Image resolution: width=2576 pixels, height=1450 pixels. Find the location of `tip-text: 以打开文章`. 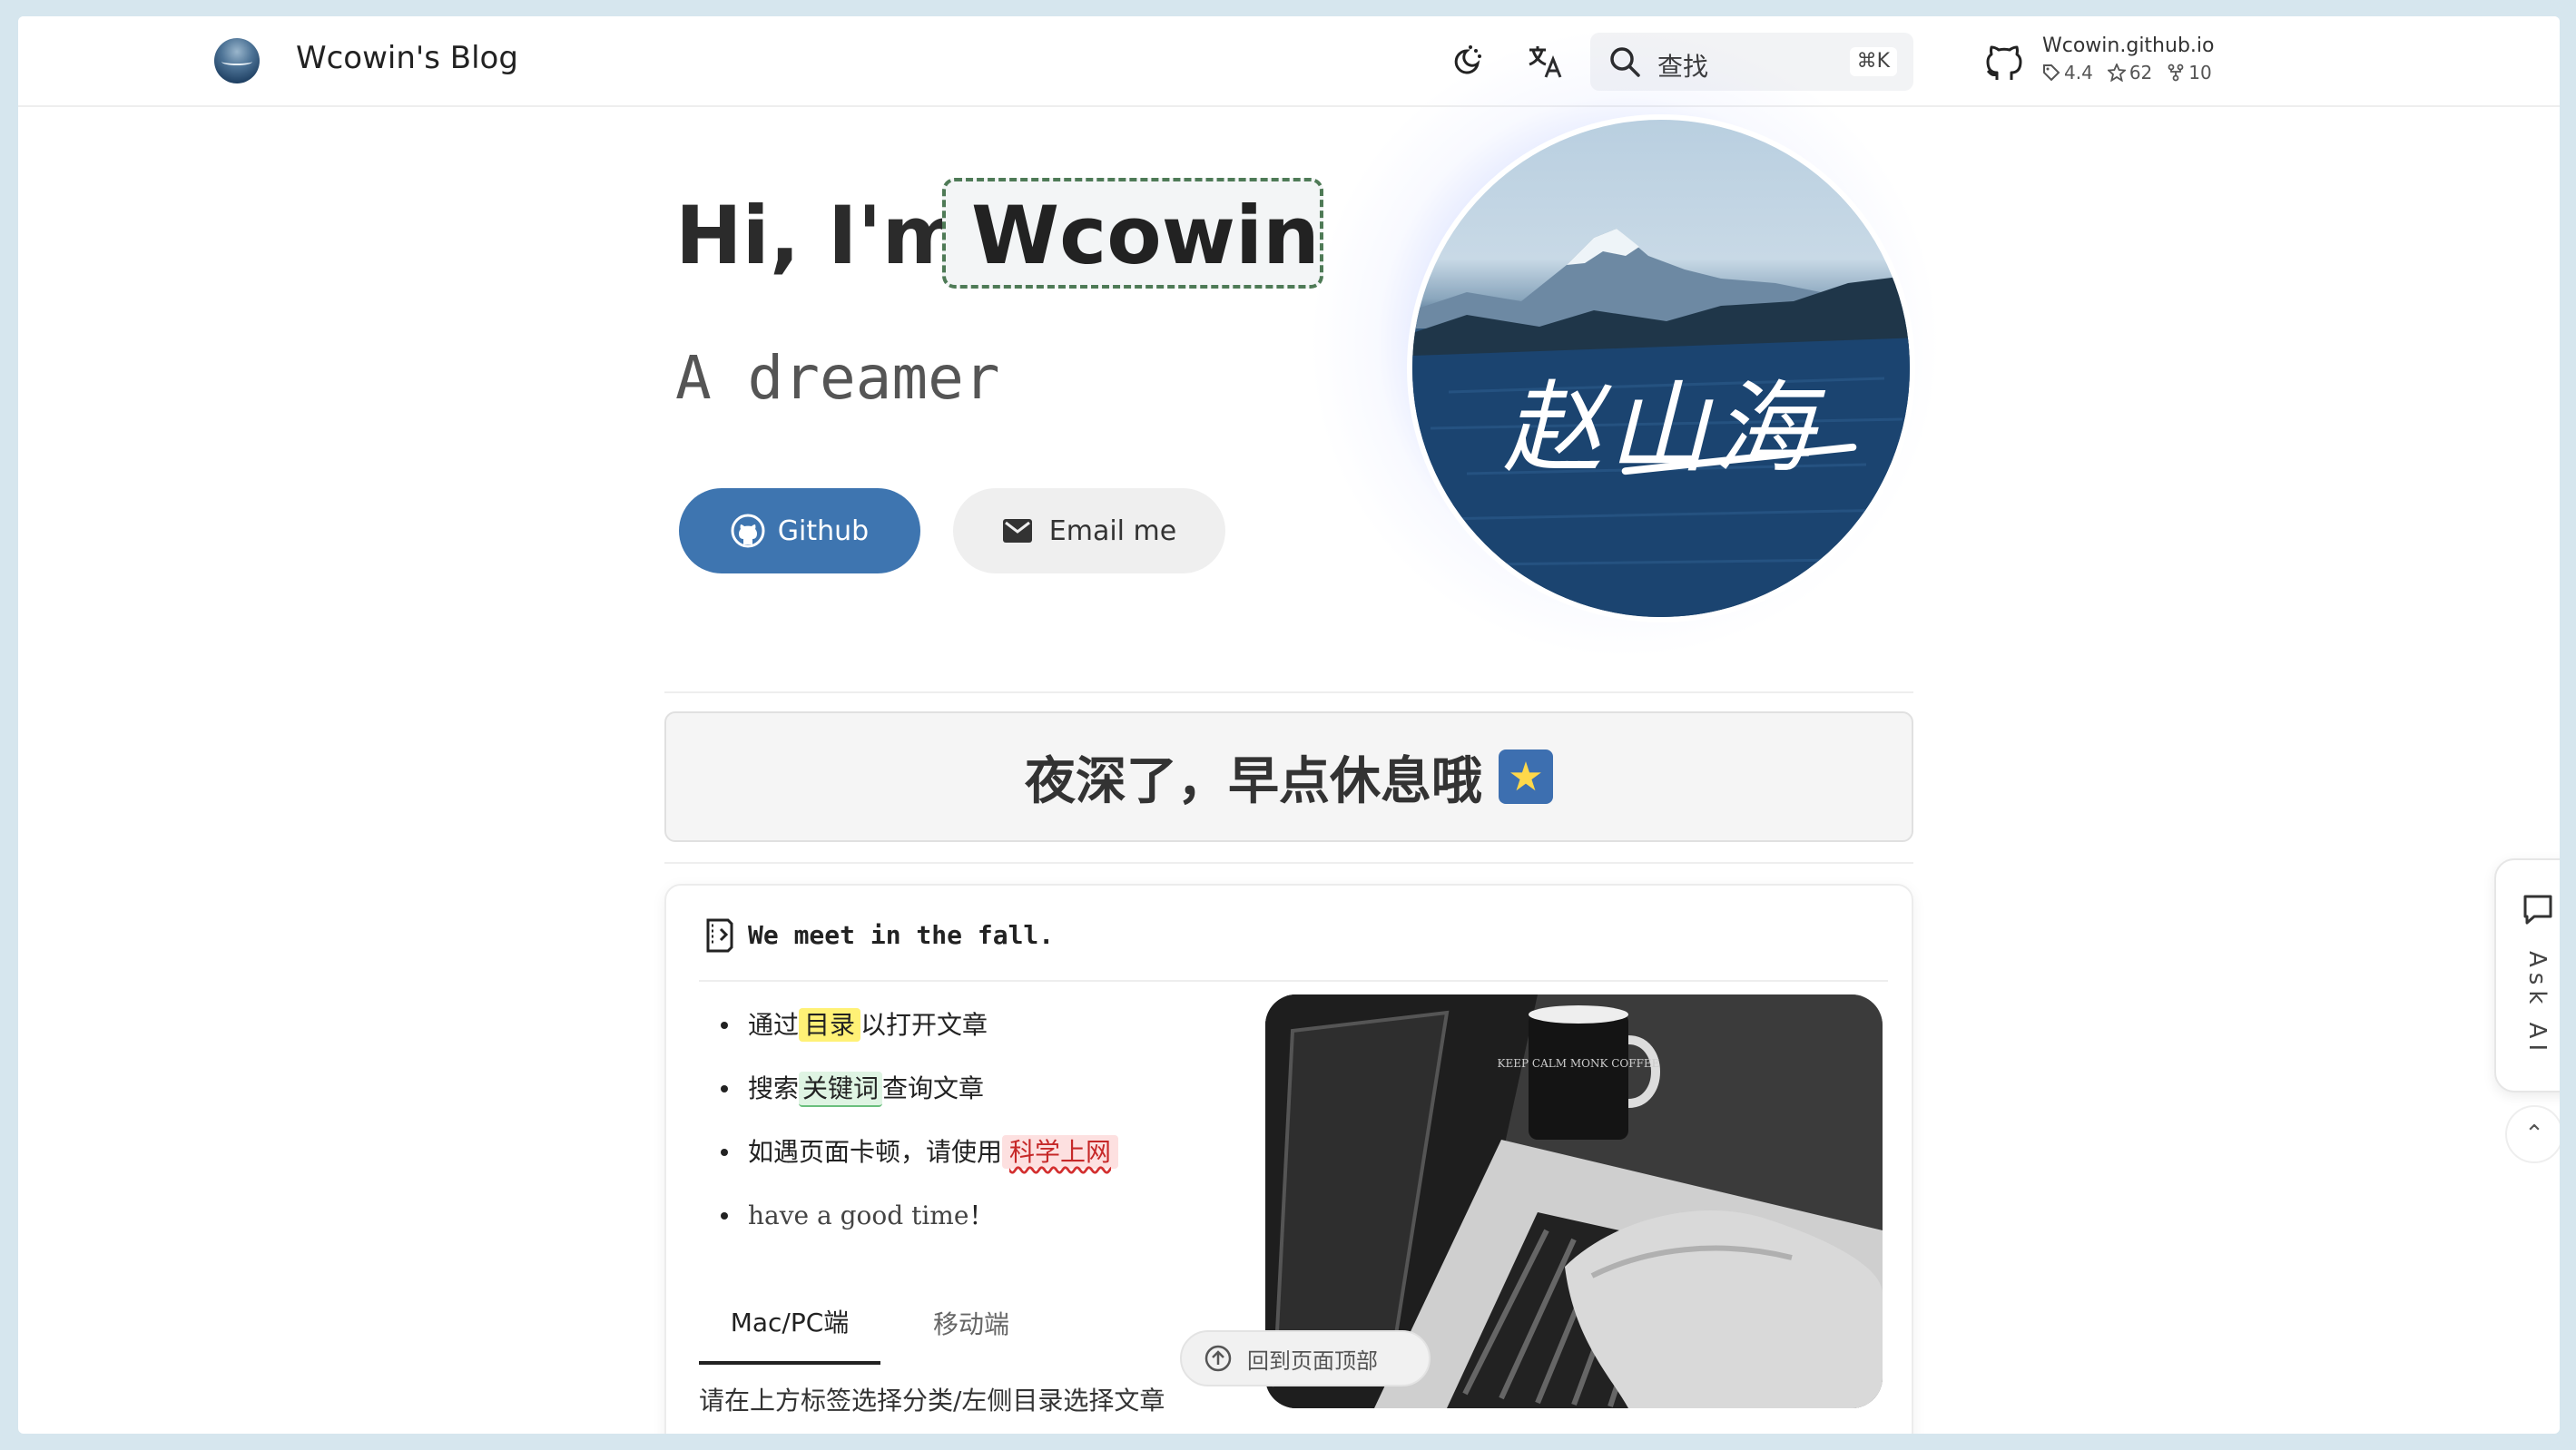

tip-text: 以打开文章 is located at coordinates (924, 1025).